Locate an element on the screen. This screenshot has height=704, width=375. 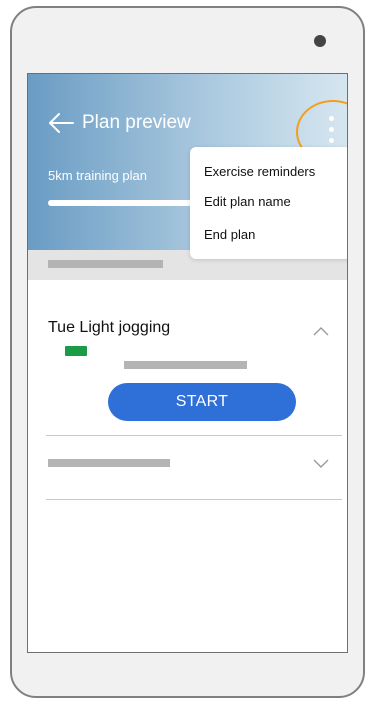
workout-title: Tue Light jogging is located at coordinates (109, 327).